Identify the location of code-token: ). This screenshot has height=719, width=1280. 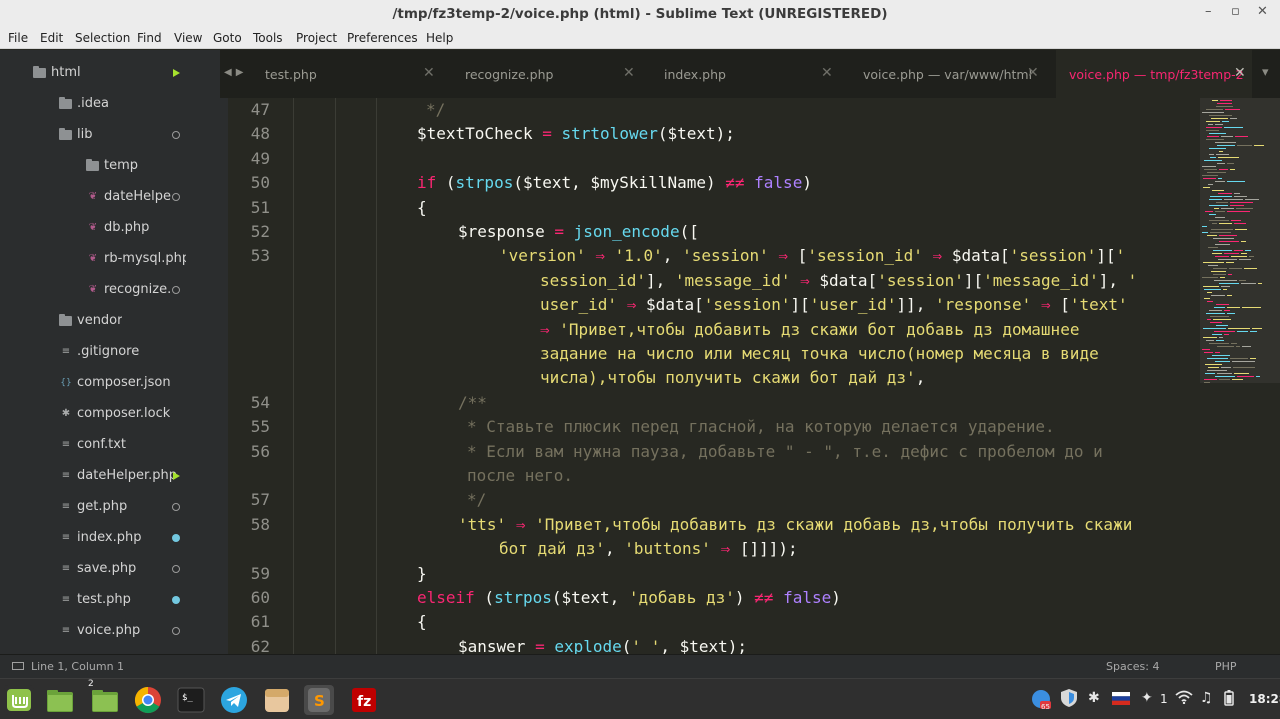
(807, 183).